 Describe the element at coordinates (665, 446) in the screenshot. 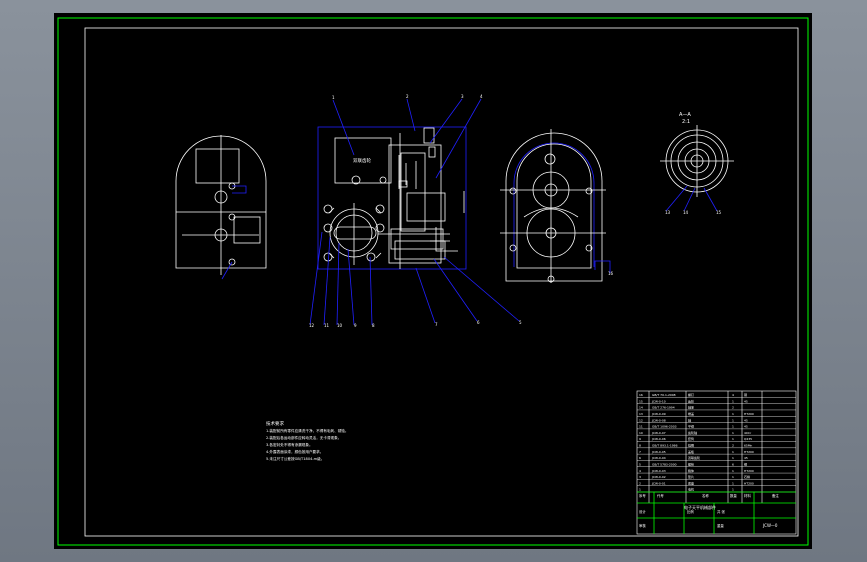

I see `bom-cell: GB/T 893.1-1986` at that location.